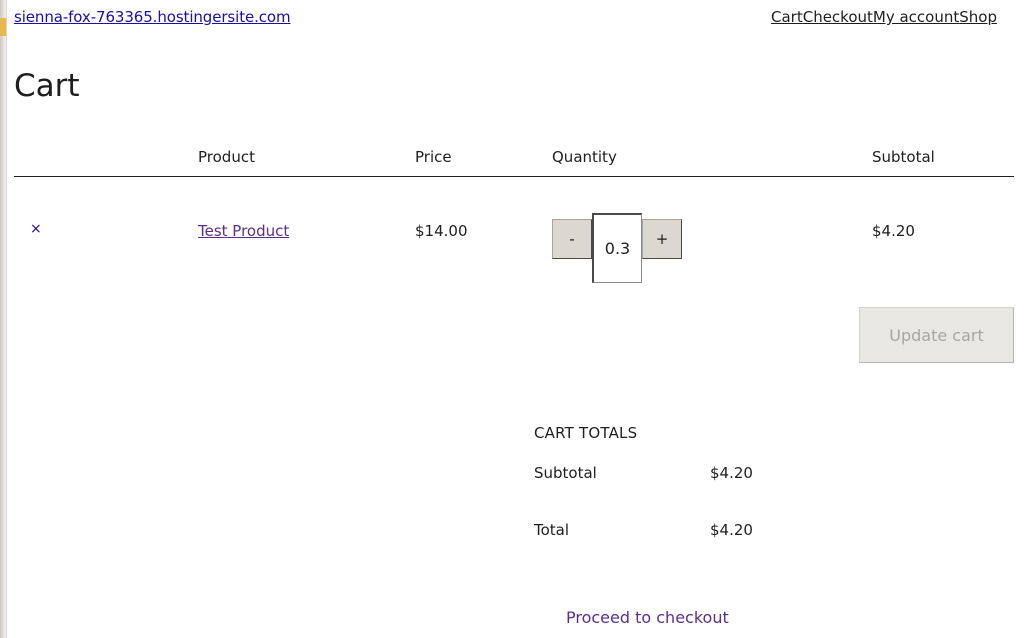 The width and height of the screenshot is (1025, 638). Describe the element at coordinates (441, 231) in the screenshot. I see `item-price: $14.00` at that location.